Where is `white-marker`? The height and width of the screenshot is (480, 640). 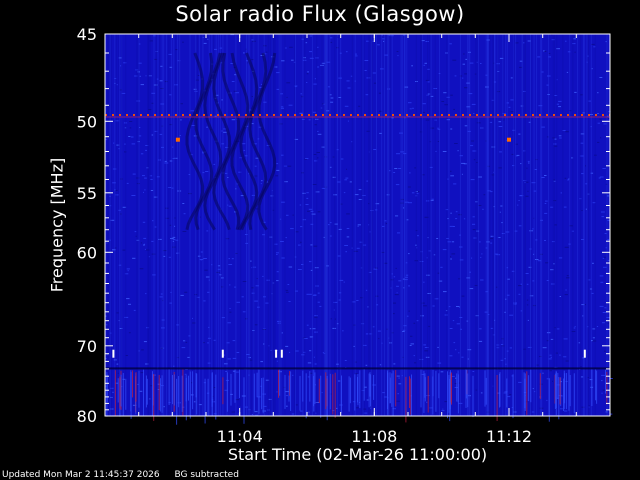 white-marker is located at coordinates (222, 353).